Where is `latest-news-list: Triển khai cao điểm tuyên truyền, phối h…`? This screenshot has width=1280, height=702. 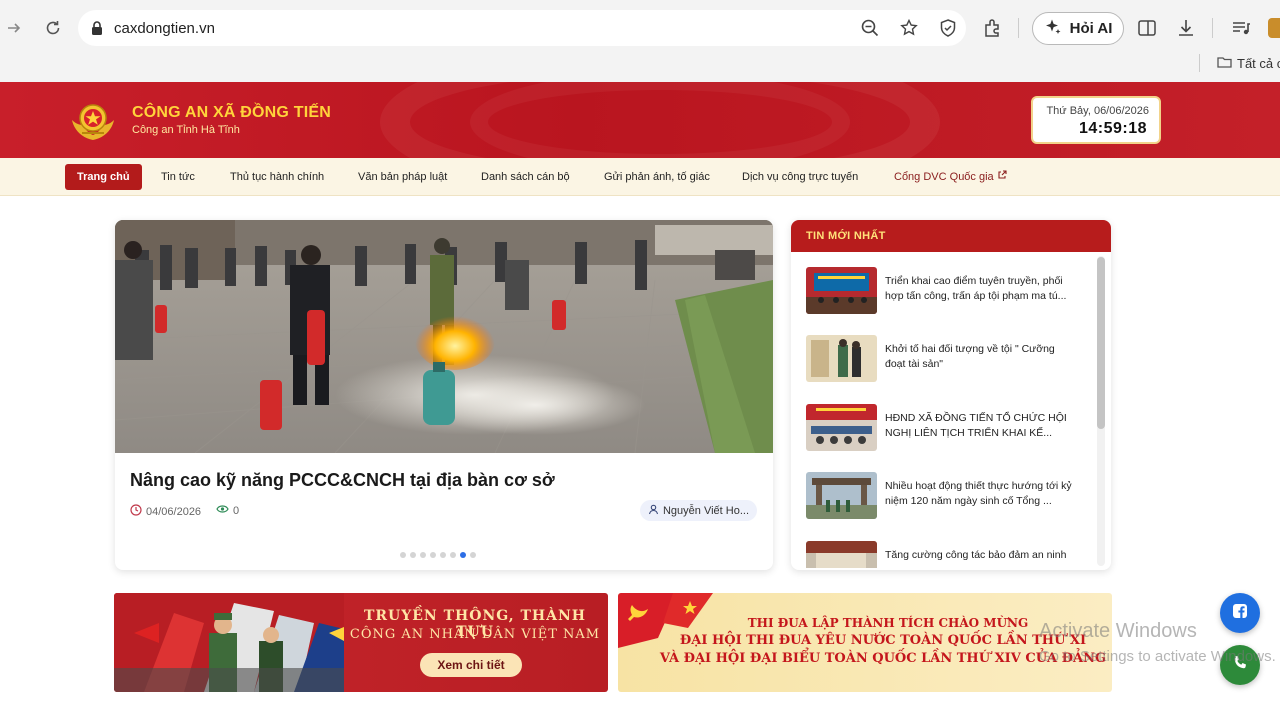 latest-news-list: Triển khai cao điểm tuyên truyền, phối h… is located at coordinates (951, 410).